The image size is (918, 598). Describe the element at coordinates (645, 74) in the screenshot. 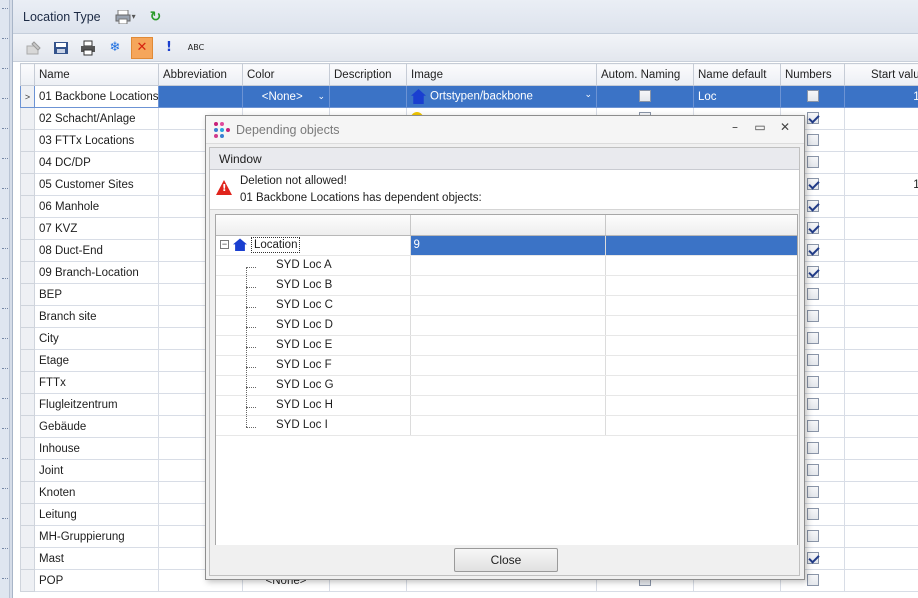

I see `column-header-autom-naming: Autom. Naming` at that location.